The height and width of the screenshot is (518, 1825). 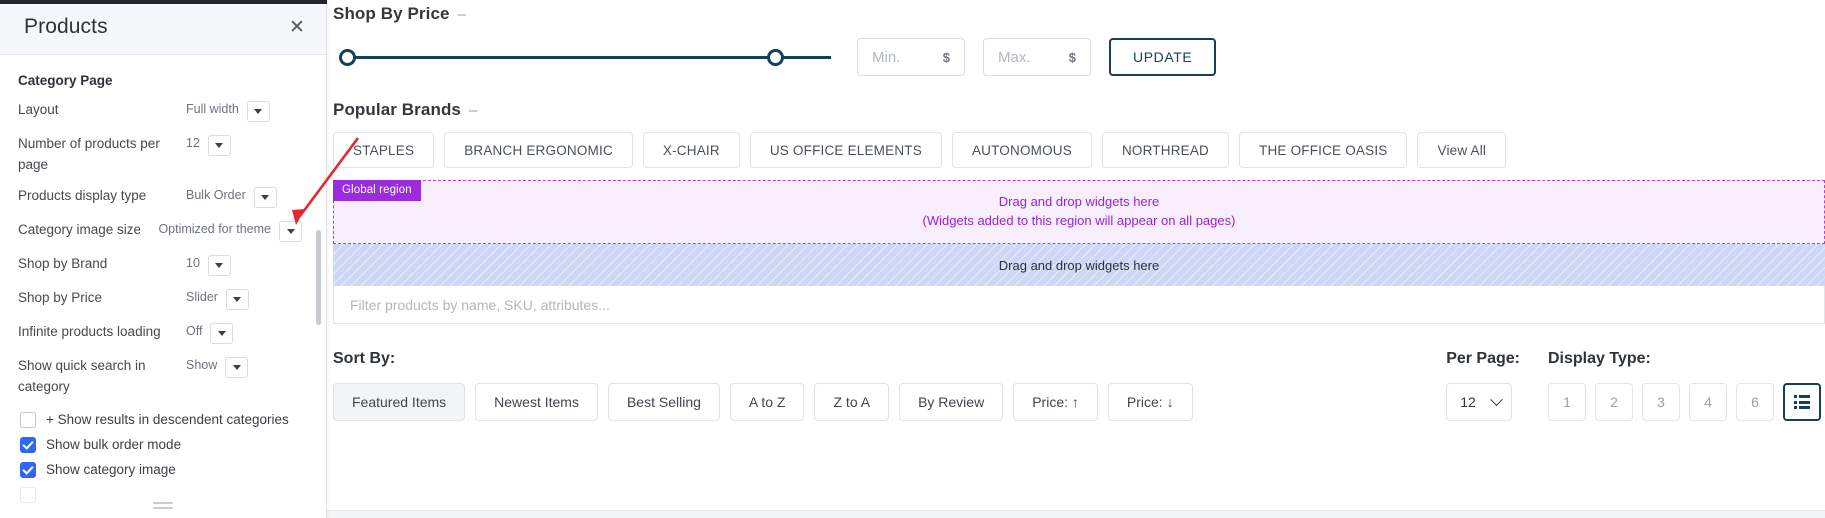 I want to click on setting-label: Shop by Price, so click(x=60, y=297).